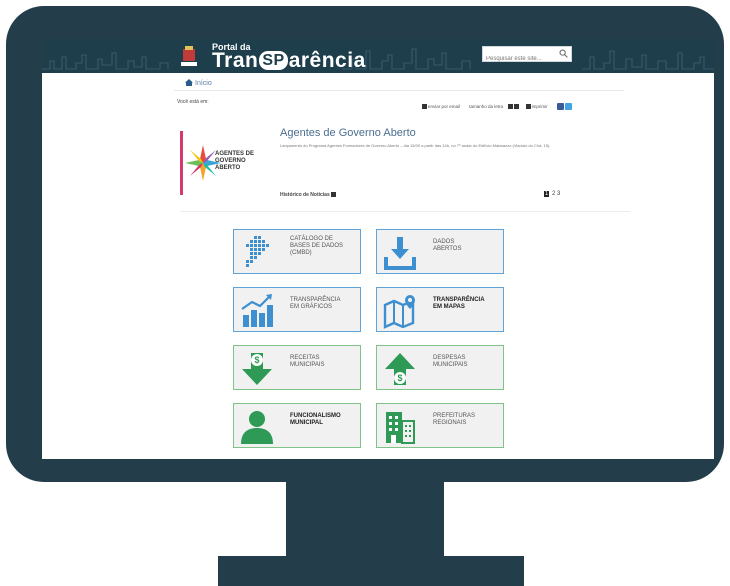 Image resolution: width=730 pixels, height=586 pixels. What do you see at coordinates (334, 194) in the screenshot?
I see `plus-icon` at bounding box center [334, 194].